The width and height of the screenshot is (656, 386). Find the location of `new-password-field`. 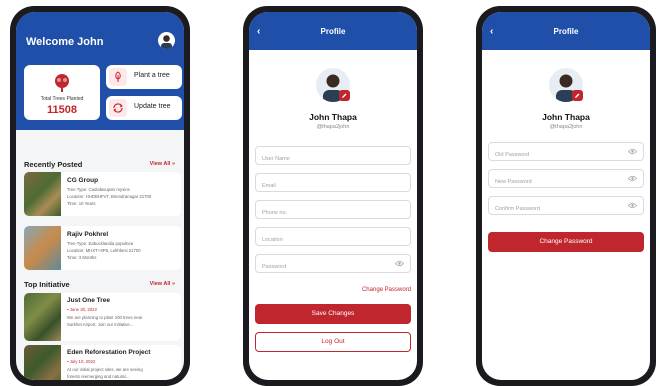

new-password-field is located at coordinates (566, 180).